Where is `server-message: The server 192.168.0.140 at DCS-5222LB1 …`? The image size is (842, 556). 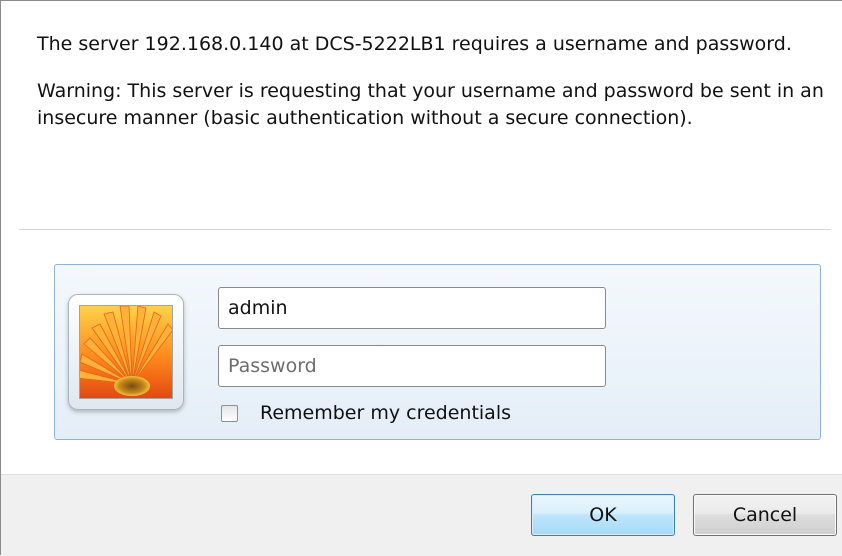
server-message: The server 192.168.0.140 at DCS-5222LB1 … is located at coordinates (414, 44).